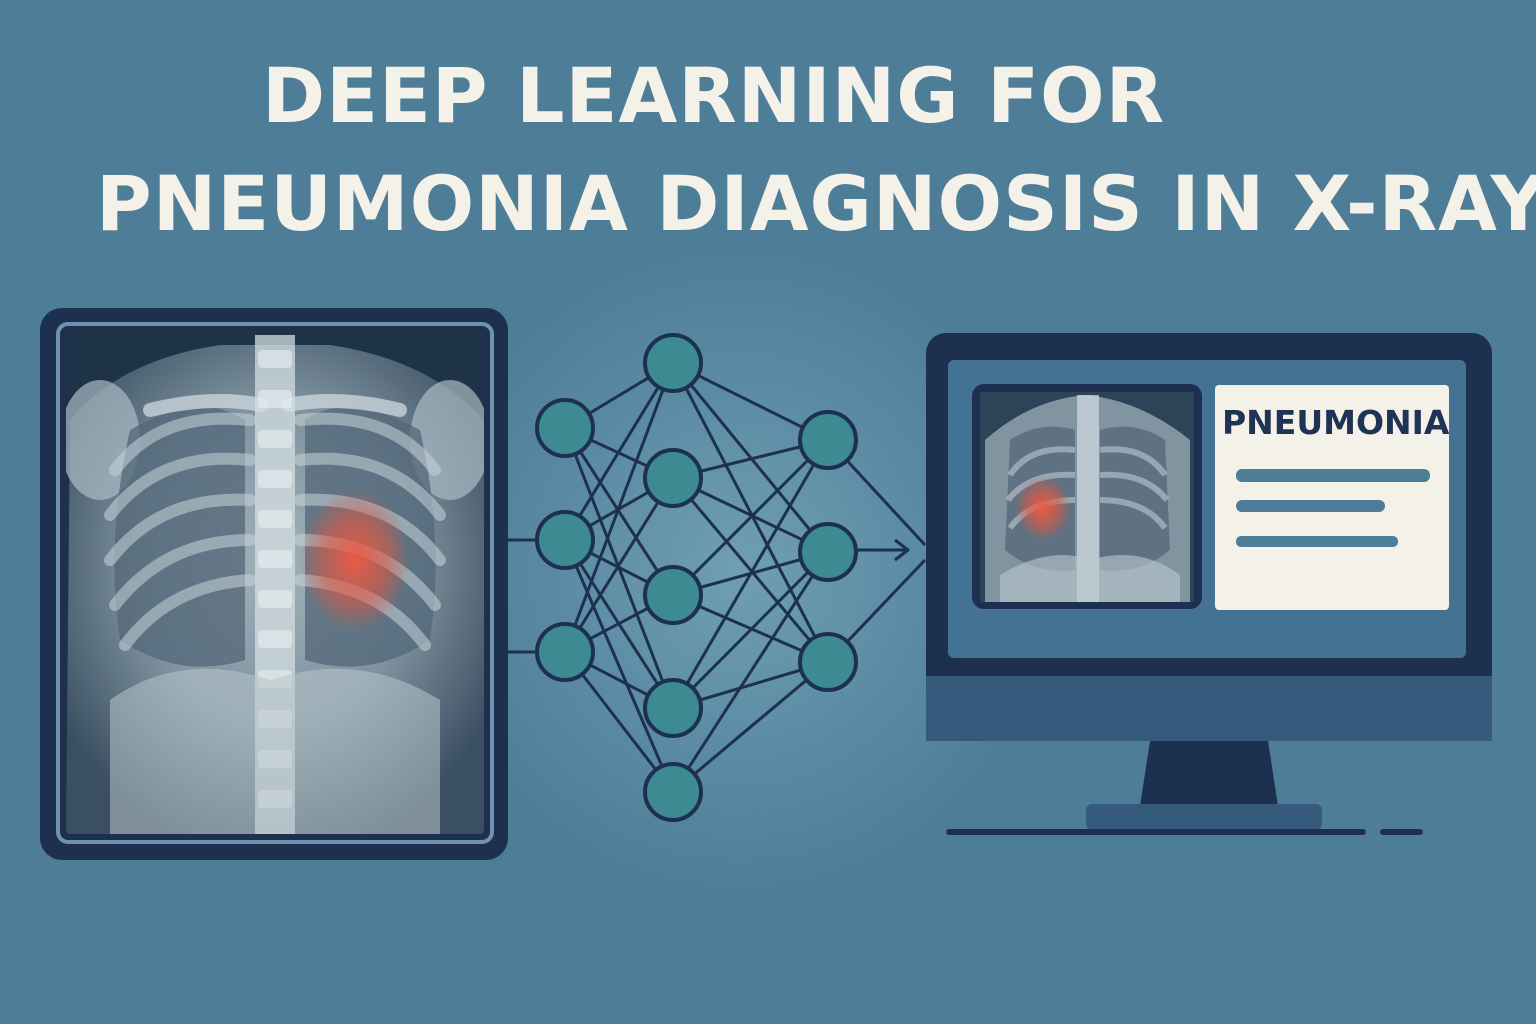  What do you see at coordinates (1043, 508) in the screenshot?
I see `screen-infection-highlight` at bounding box center [1043, 508].